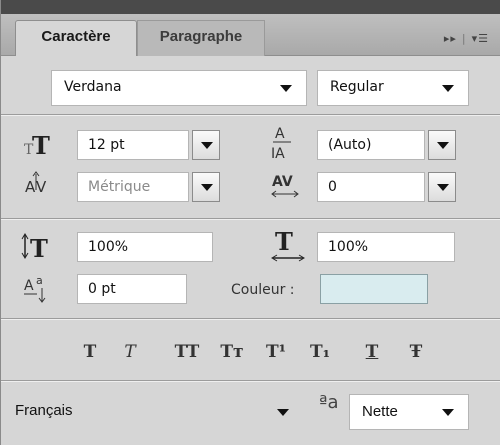 This screenshot has height=445, width=500. I want to click on panel-tools: ▸▸ | ▾☰, so click(466, 38).